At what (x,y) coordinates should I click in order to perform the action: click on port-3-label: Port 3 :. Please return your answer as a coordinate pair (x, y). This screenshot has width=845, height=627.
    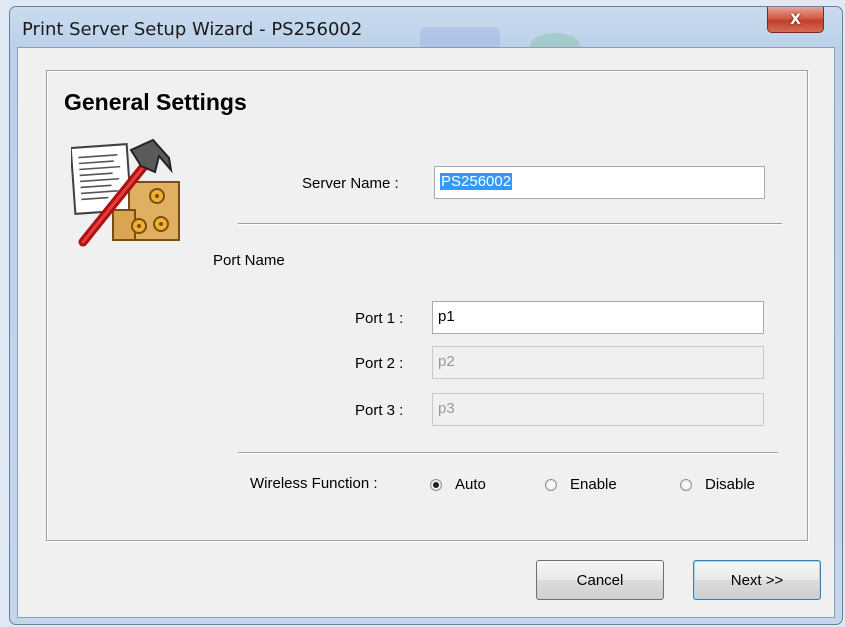
    Looking at the image, I should click on (379, 410).